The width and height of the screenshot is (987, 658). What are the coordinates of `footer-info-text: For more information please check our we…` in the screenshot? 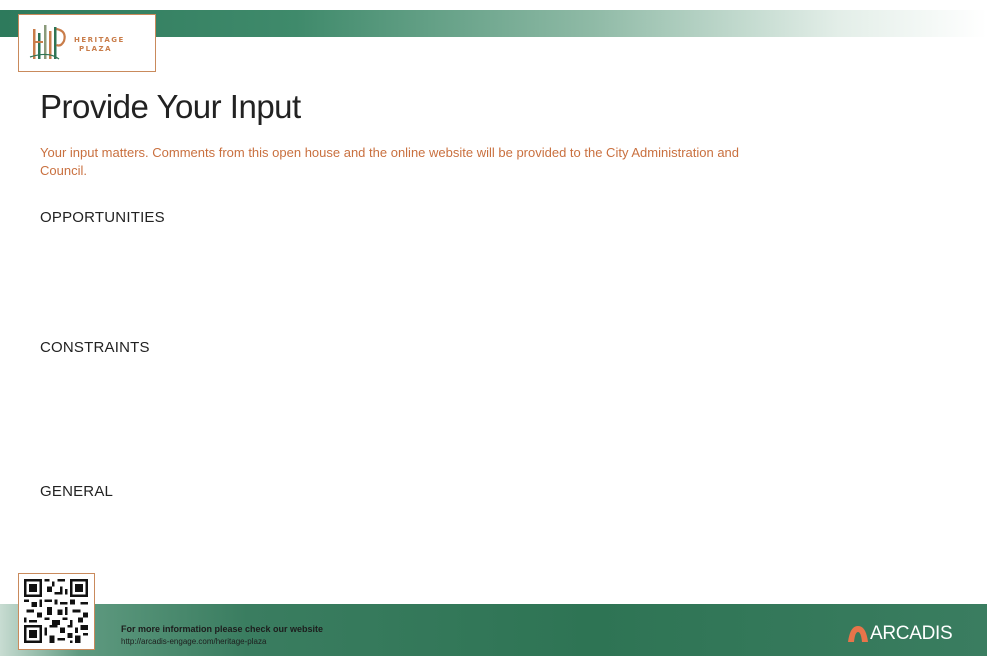 It's located at (222, 629).